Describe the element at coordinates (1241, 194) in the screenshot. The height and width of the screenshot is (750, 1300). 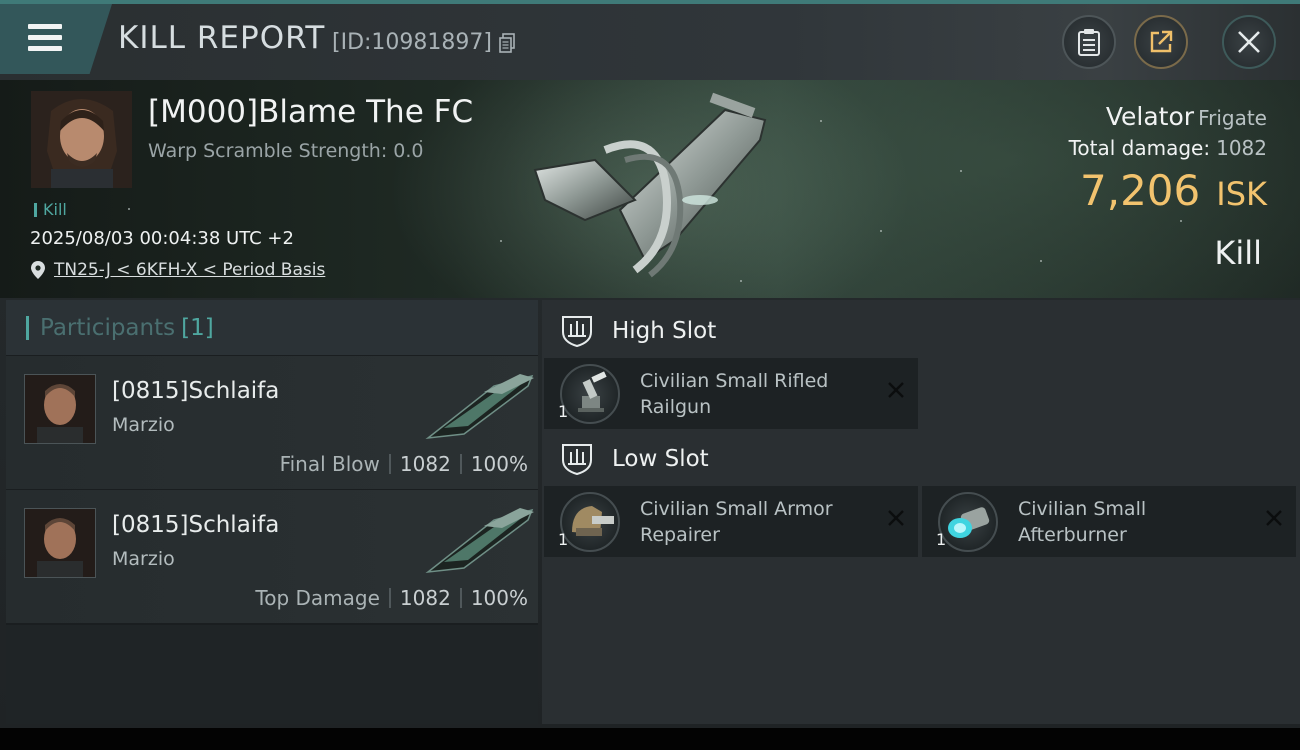
I see `isk-unit: ISK` at that location.